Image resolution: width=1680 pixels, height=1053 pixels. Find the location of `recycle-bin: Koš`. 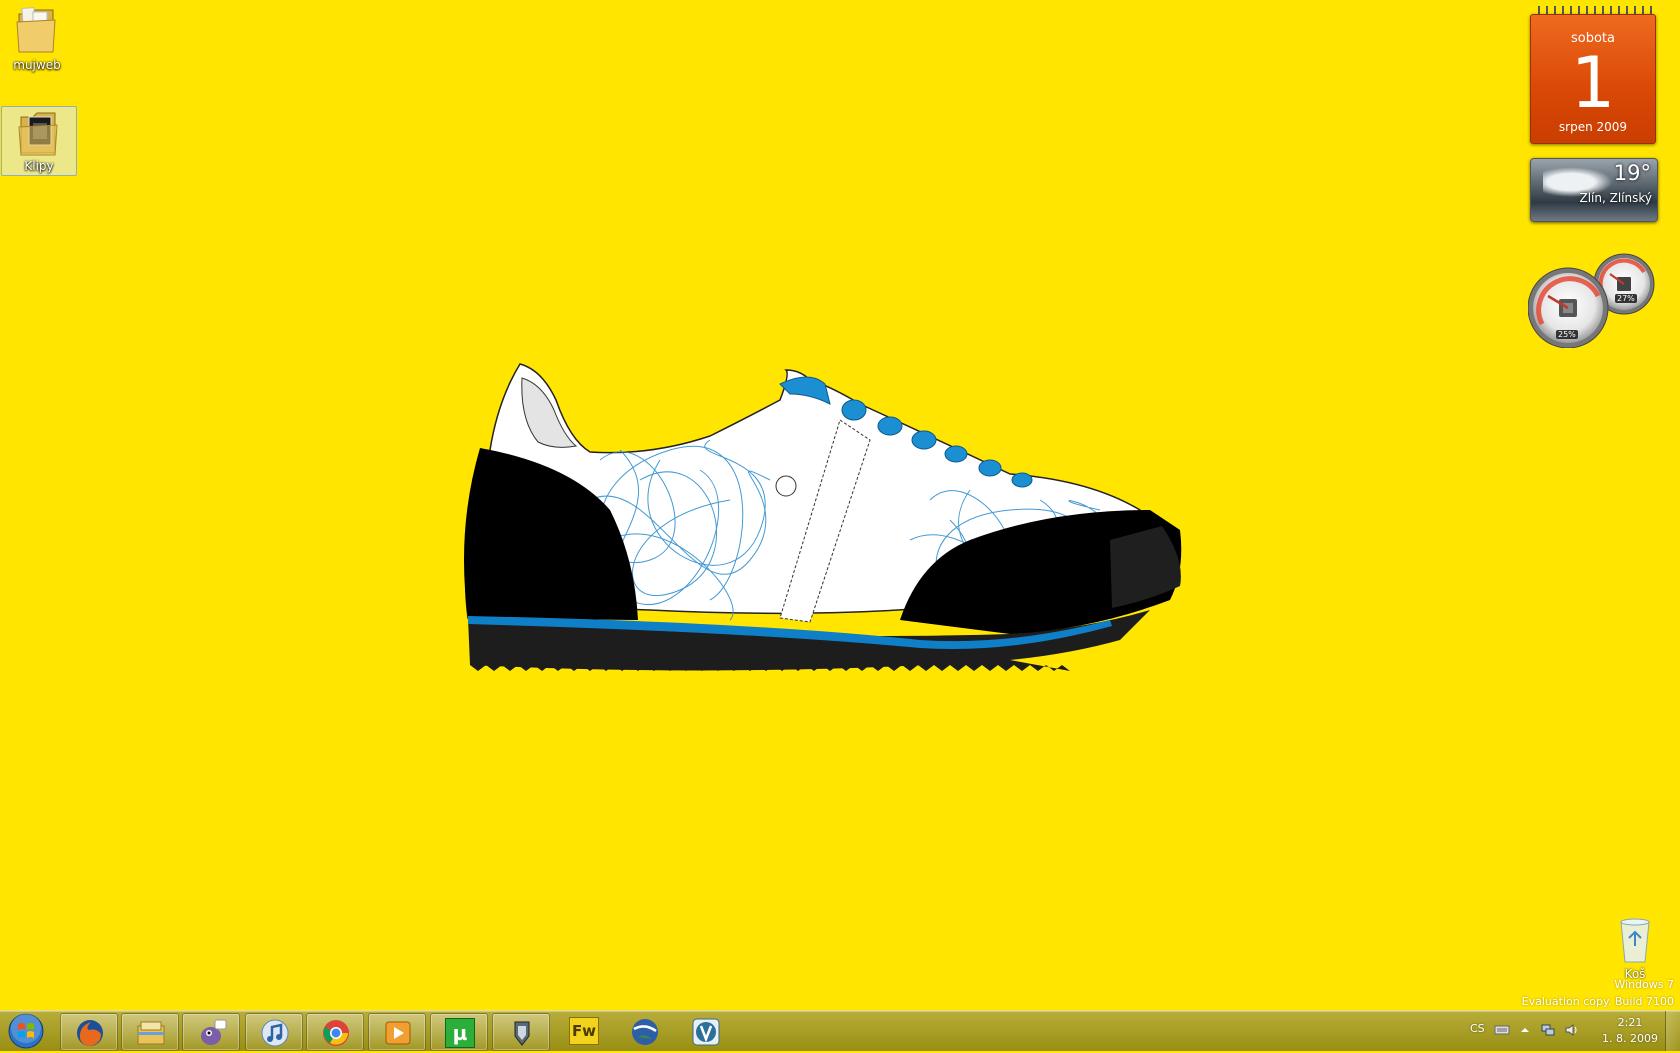

recycle-bin: Koš is located at coordinates (1635, 948).